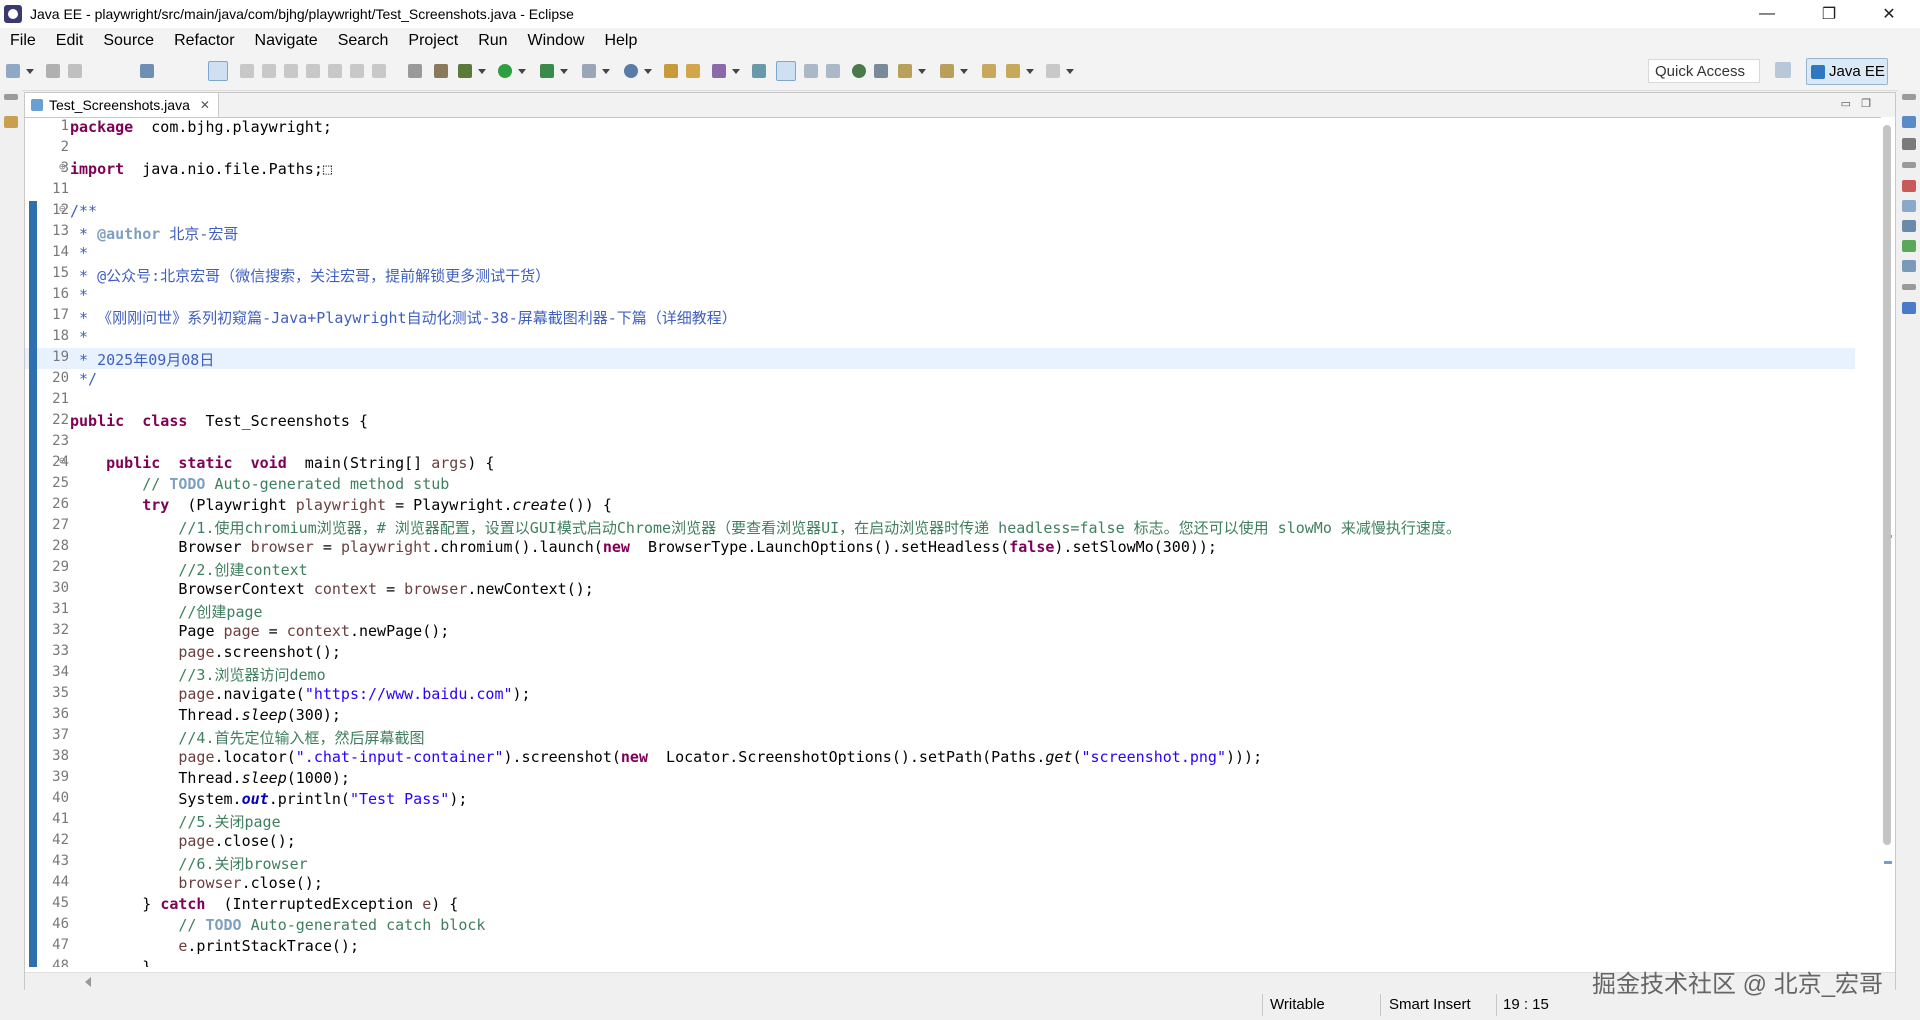 The image size is (1920, 1020). Describe the element at coordinates (1846, 103) in the screenshot. I see `minimize-editor-icon: ▭` at that location.